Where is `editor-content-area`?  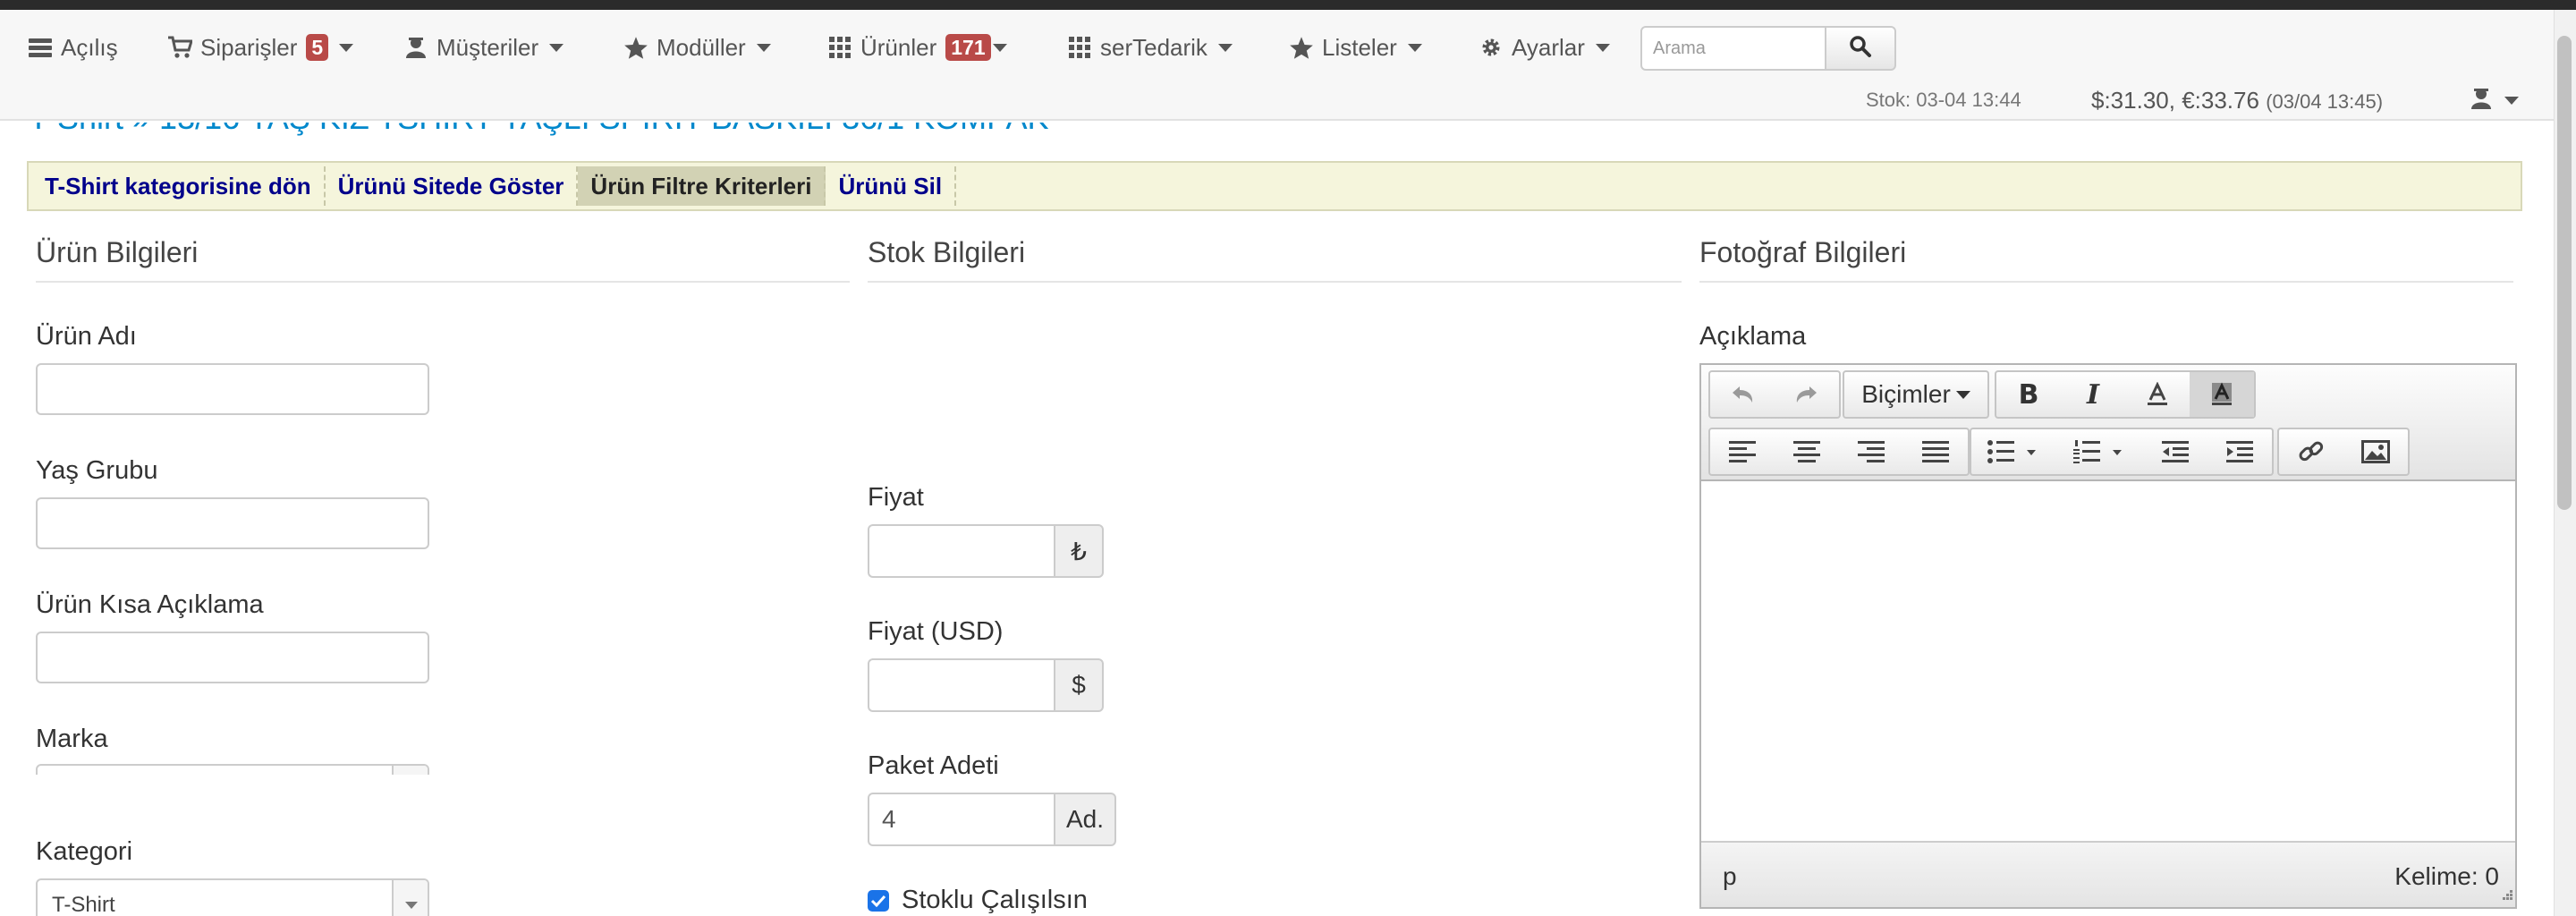
editor-content-area is located at coordinates (2108, 662).